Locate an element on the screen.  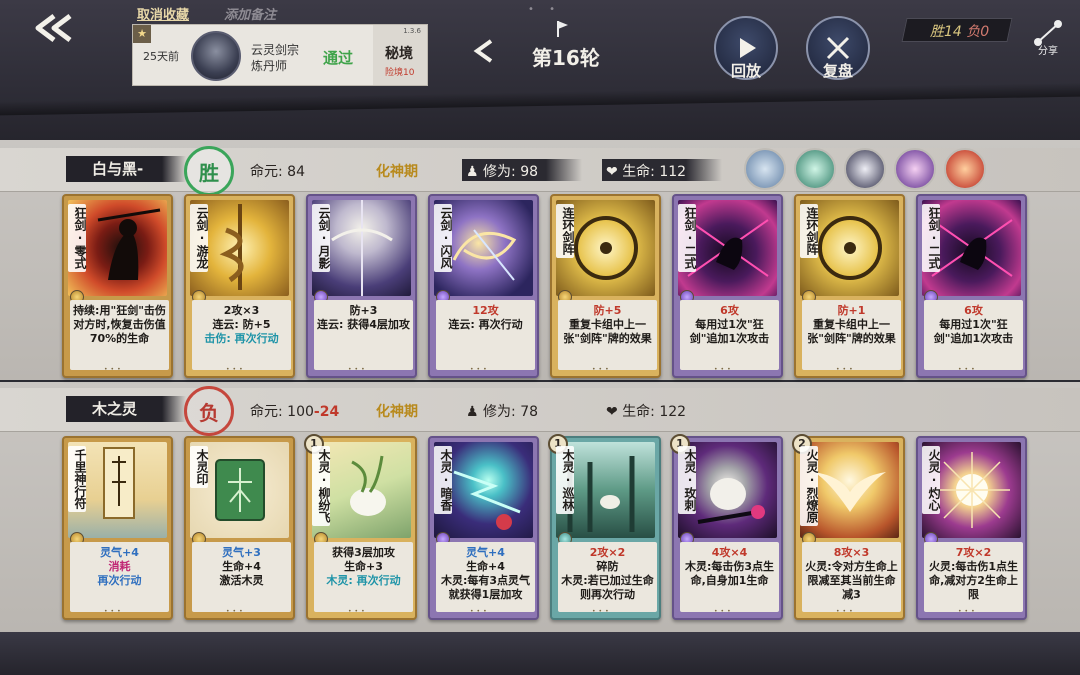
player1-cultivation: ♟ 修为: 98 is located at coordinates (502, 171).